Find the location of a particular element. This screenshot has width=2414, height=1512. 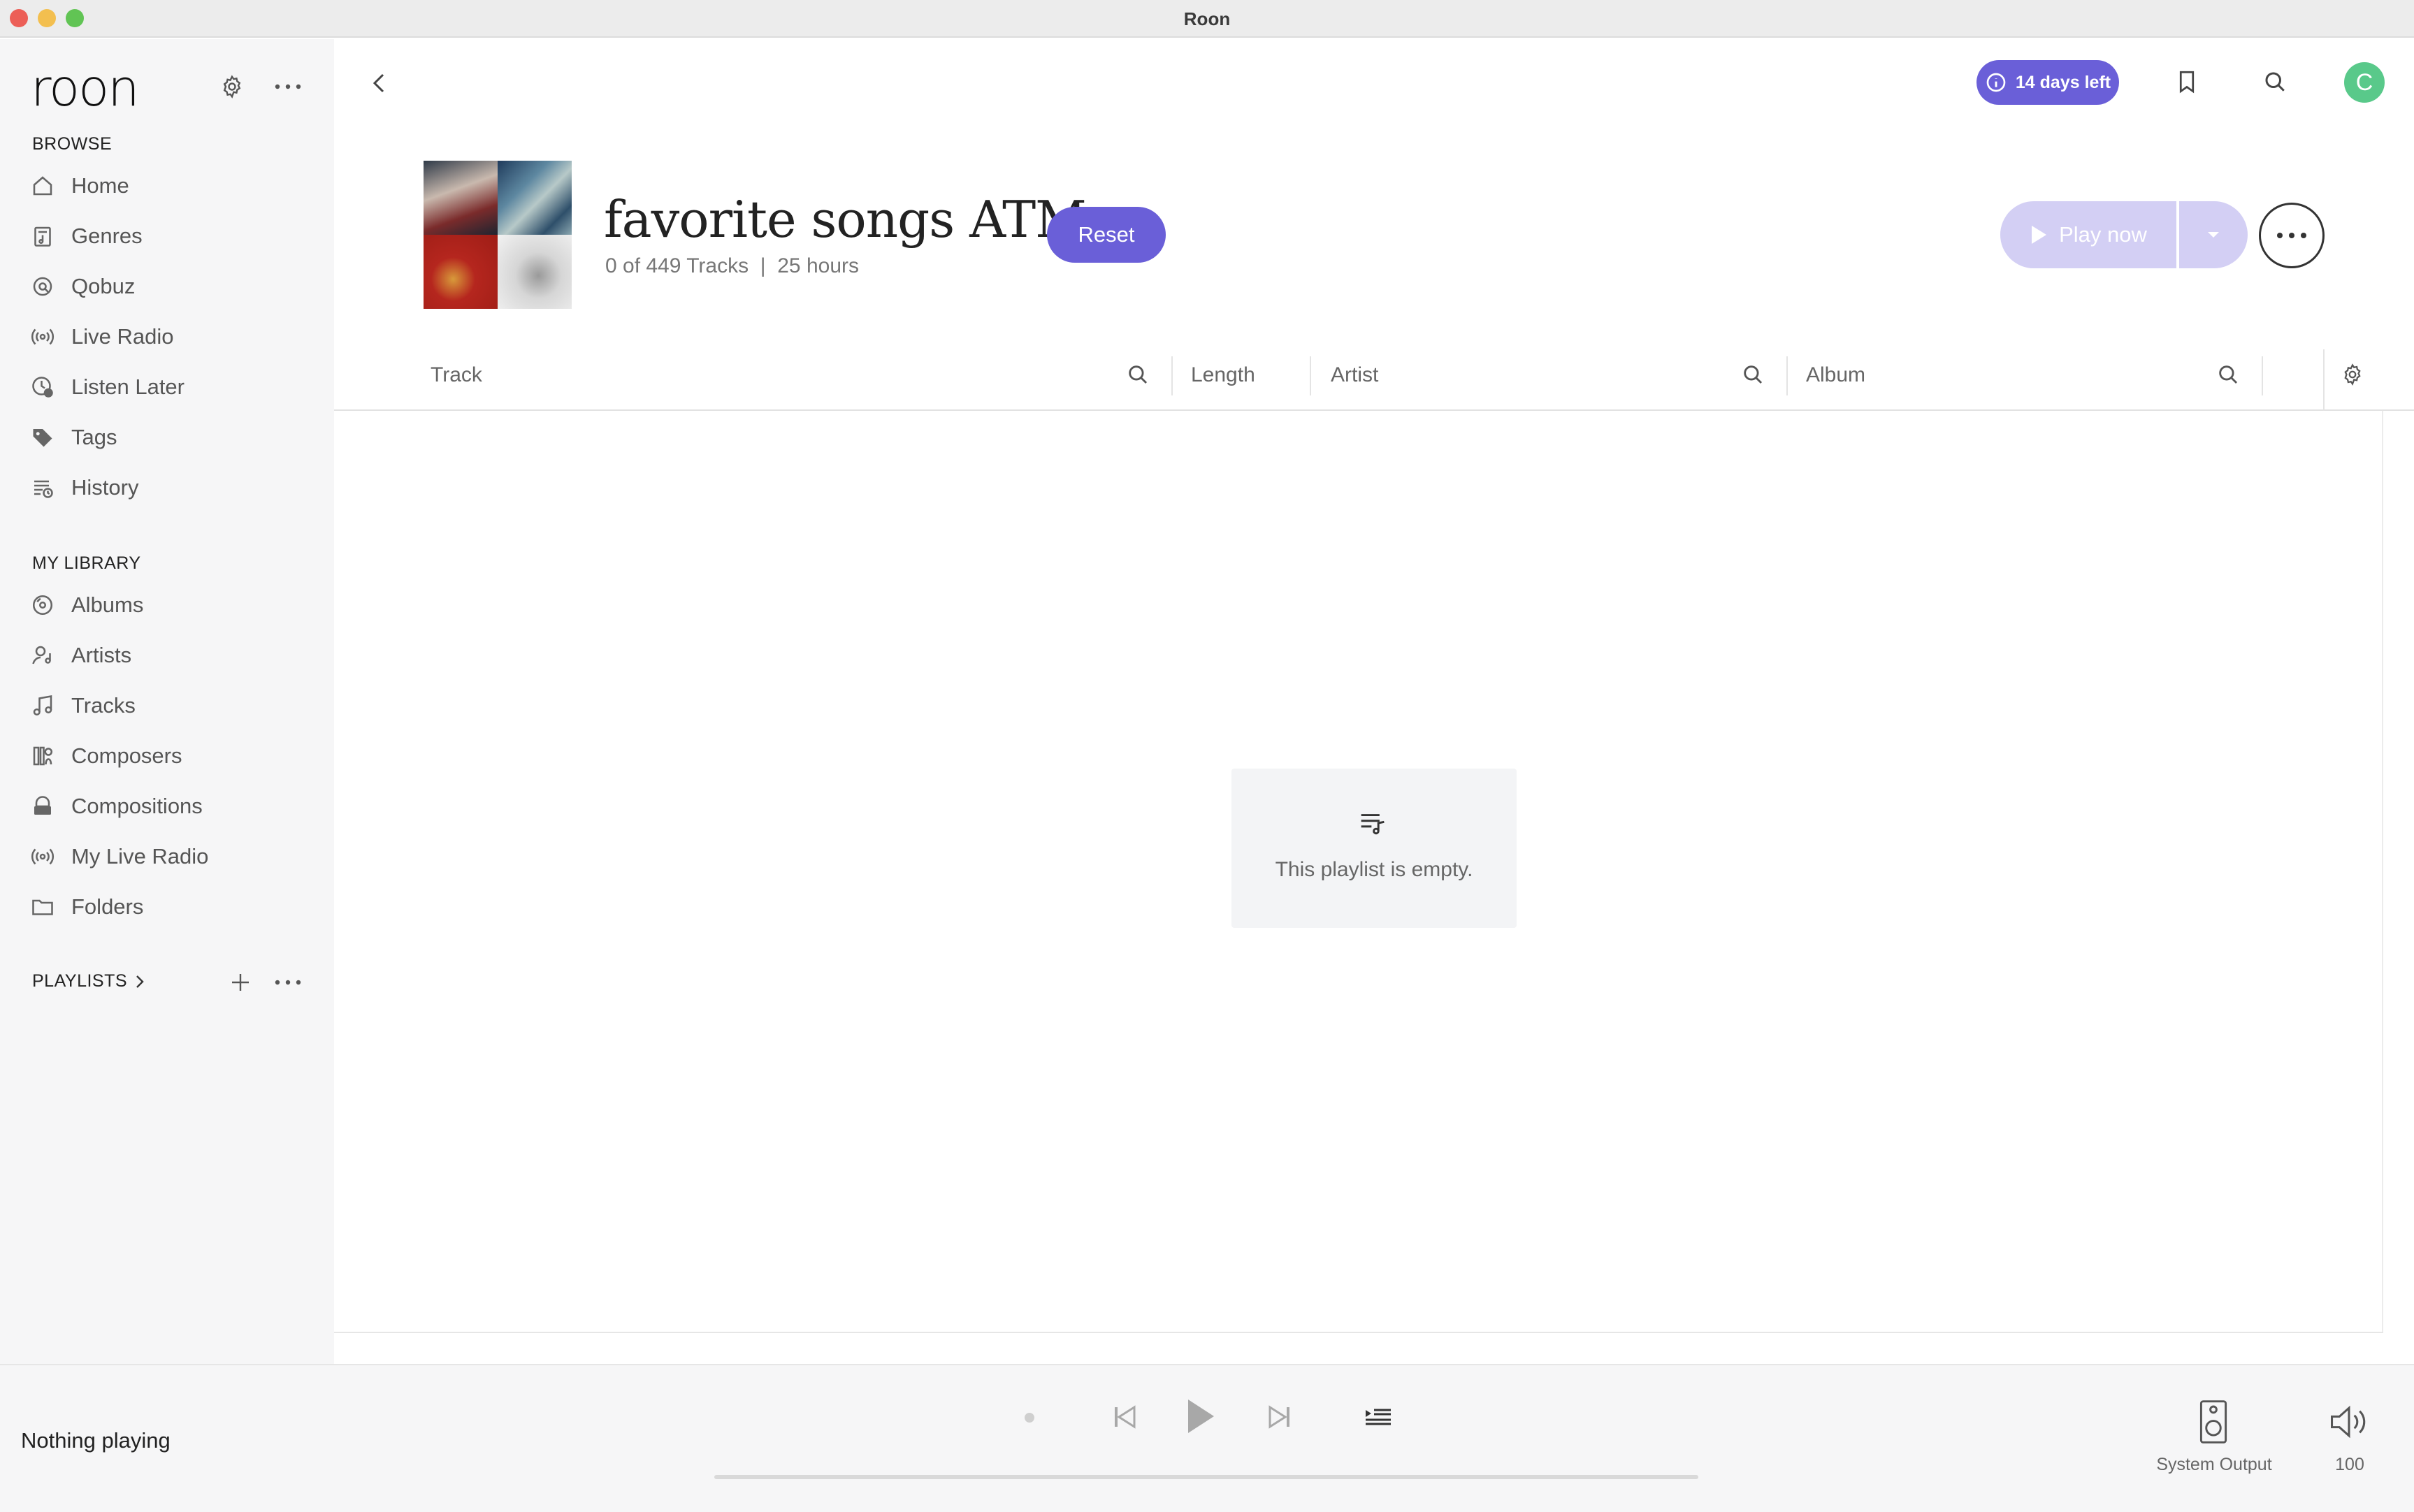

column-length: Length is located at coordinates (1223, 375).